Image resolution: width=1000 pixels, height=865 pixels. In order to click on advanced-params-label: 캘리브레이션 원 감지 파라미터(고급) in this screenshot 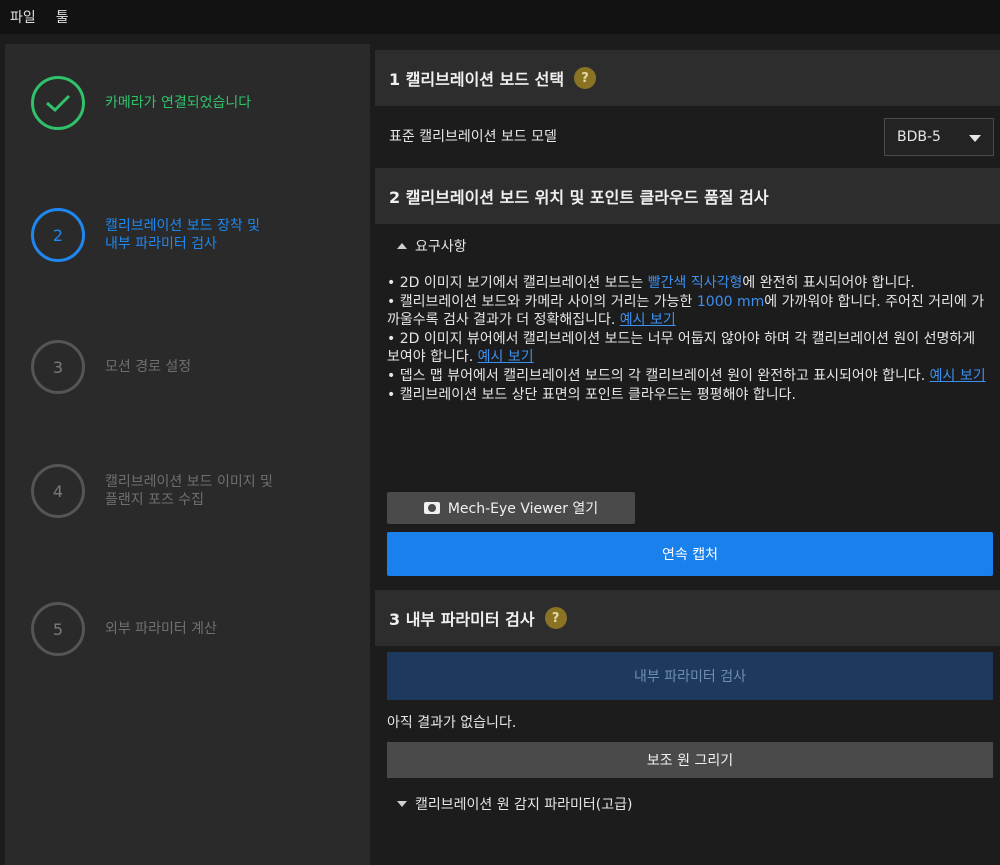, I will do `click(524, 805)`.